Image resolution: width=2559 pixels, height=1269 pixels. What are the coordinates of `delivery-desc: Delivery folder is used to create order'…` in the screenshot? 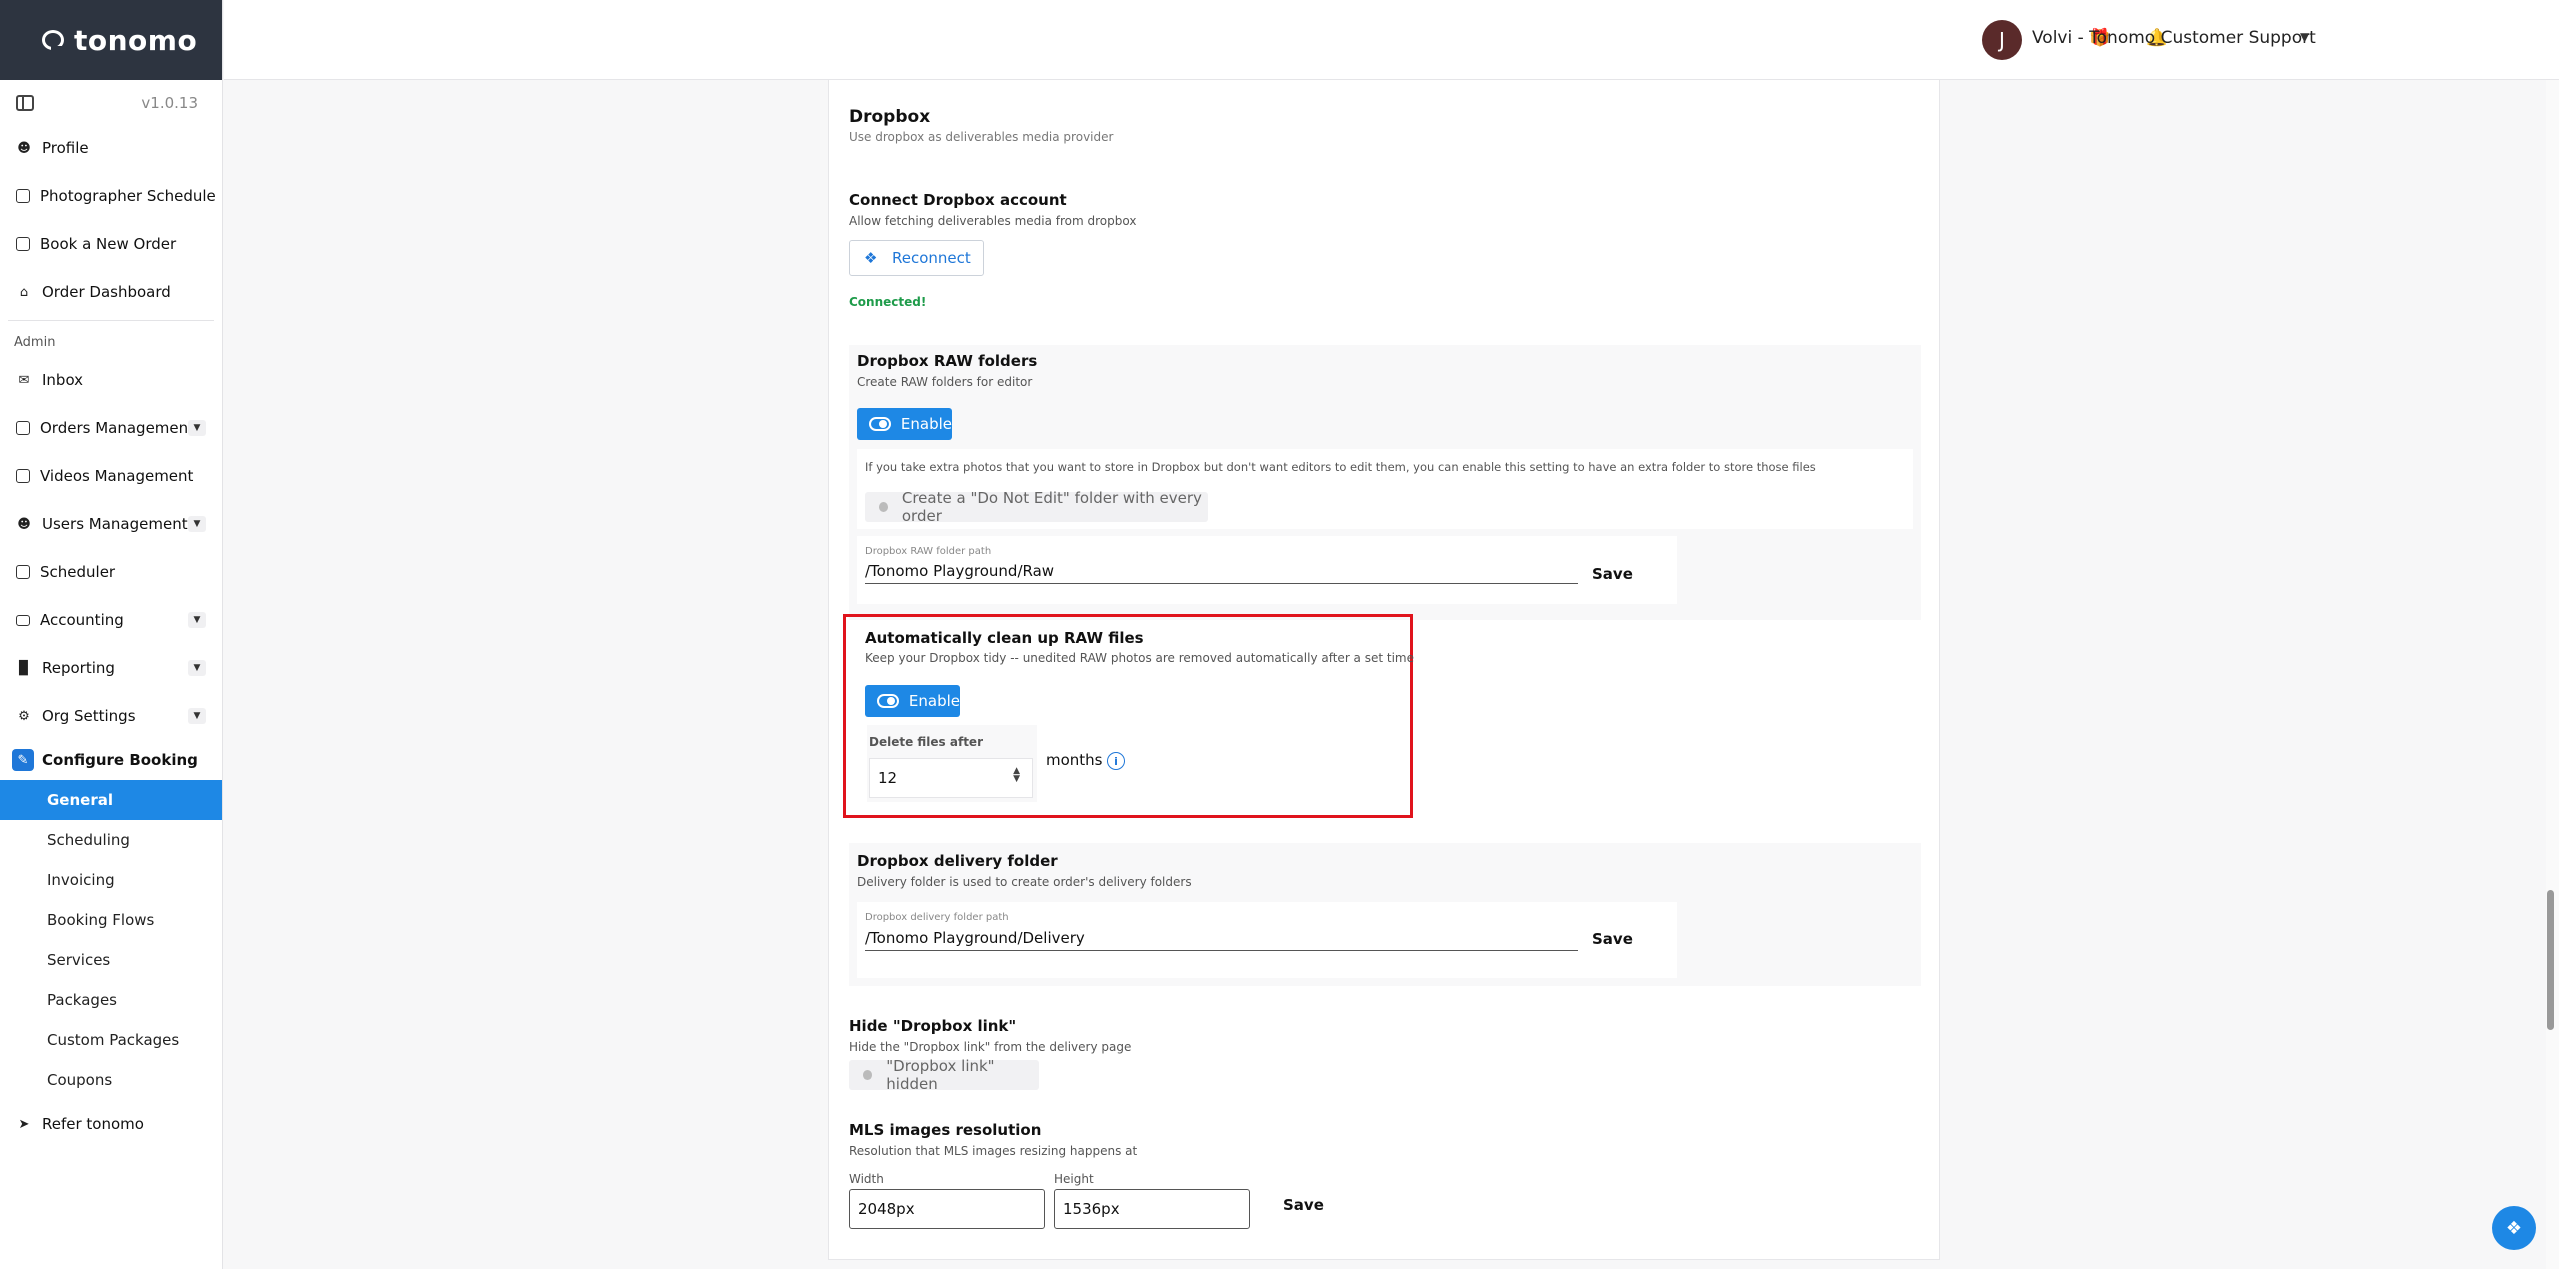 It's located at (1024, 882).